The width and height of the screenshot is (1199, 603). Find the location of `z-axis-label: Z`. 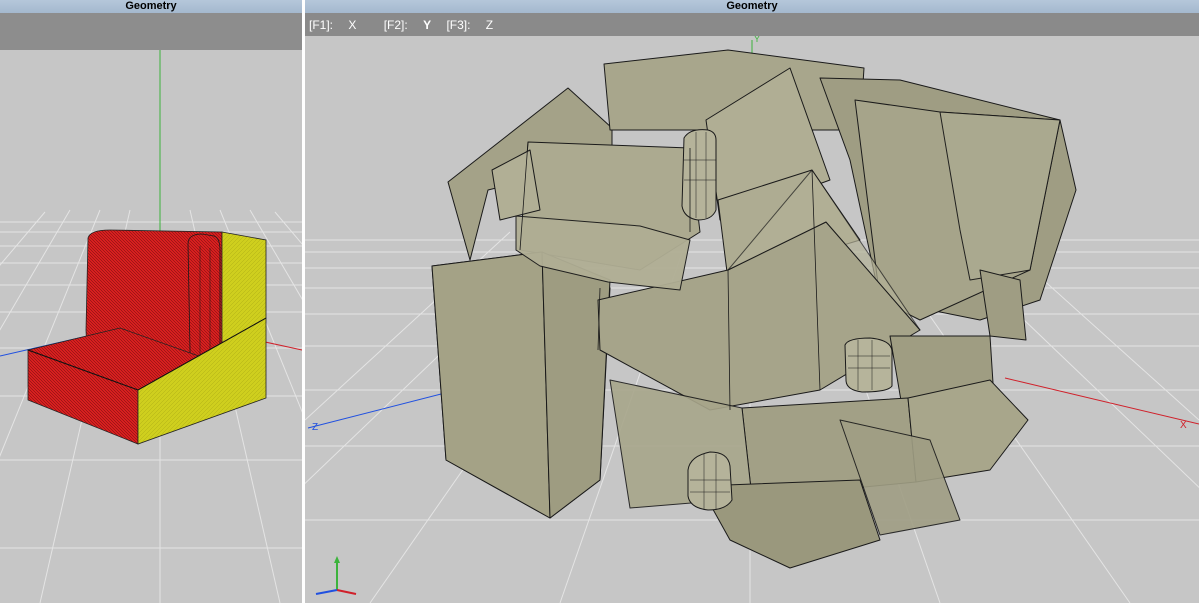

z-axis-label: Z is located at coordinates (315, 427).